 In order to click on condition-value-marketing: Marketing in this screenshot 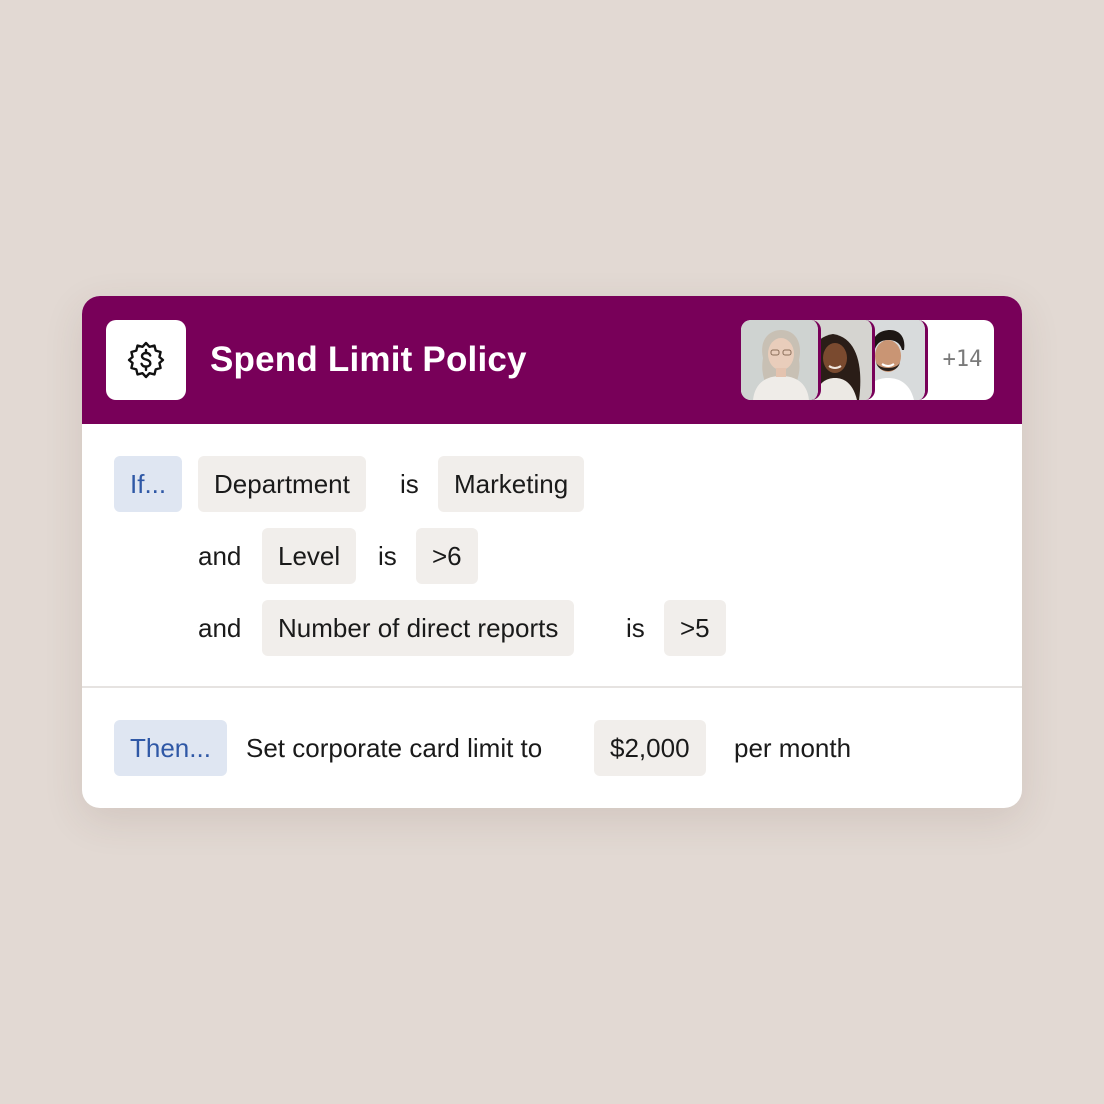, I will do `click(511, 484)`.